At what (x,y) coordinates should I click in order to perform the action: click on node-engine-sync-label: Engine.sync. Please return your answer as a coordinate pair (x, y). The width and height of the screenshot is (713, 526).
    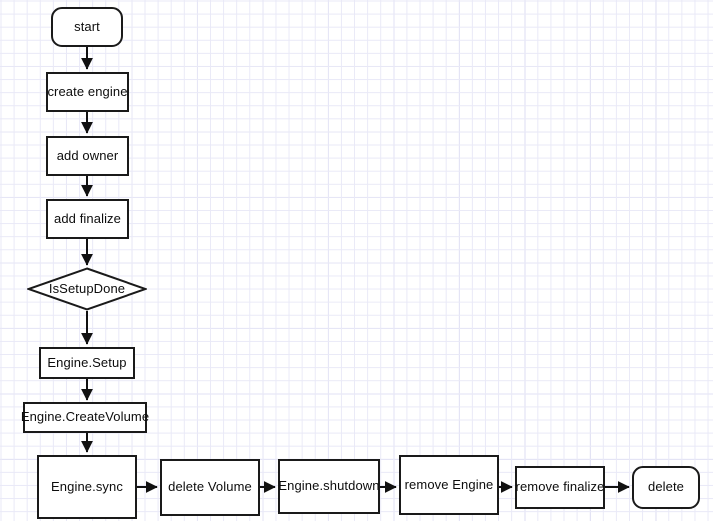
    Looking at the image, I should click on (87, 486).